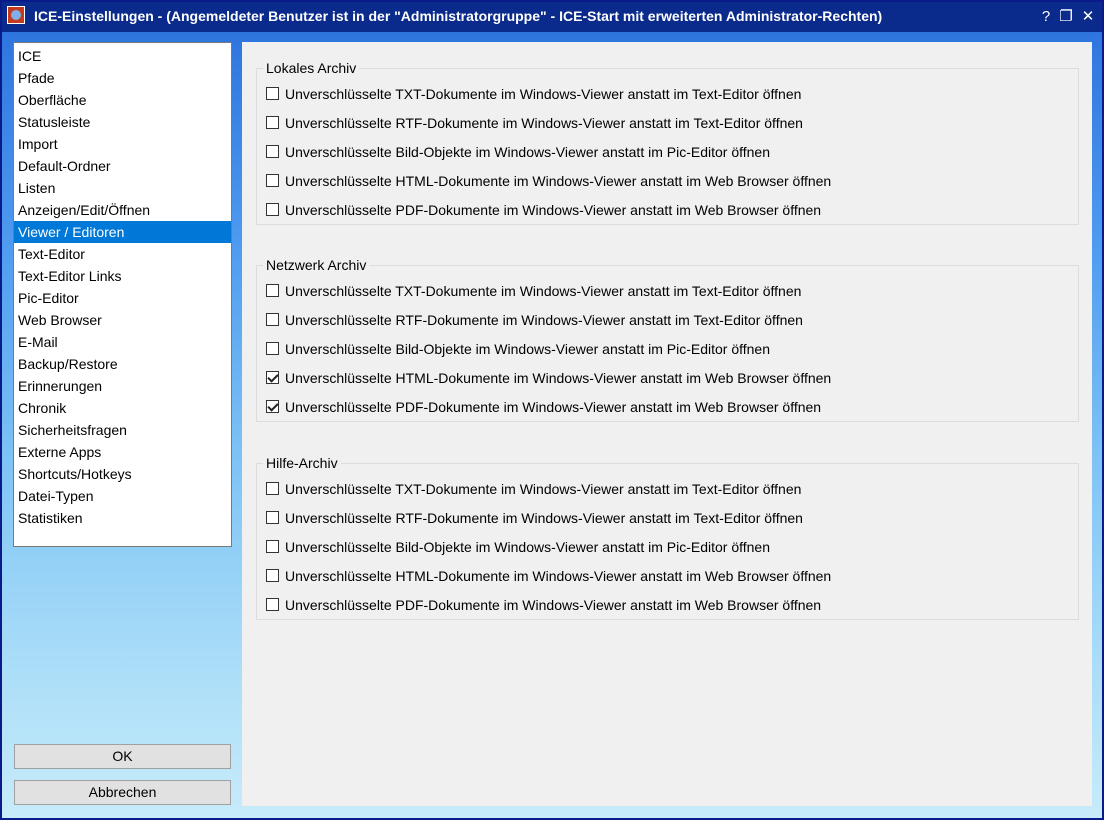 This screenshot has height=820, width=1104. I want to click on group-title: Hilfe-Archiv, so click(302, 463).